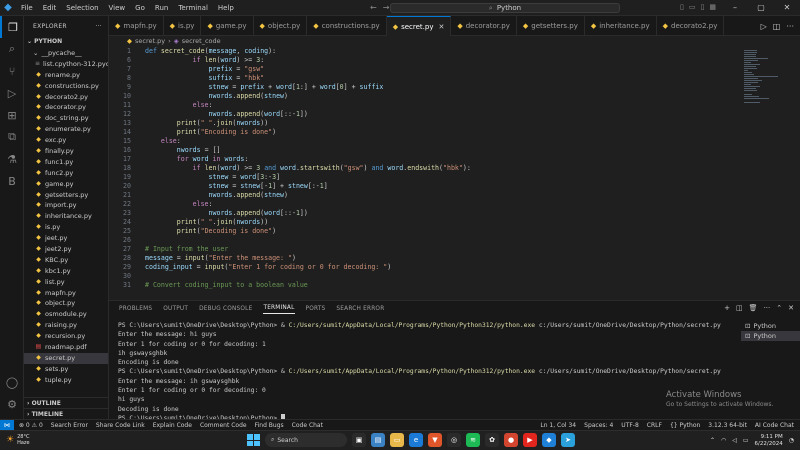 This screenshot has width=800, height=450. I want to click on file-item: ◆ is.py, so click(66, 227).